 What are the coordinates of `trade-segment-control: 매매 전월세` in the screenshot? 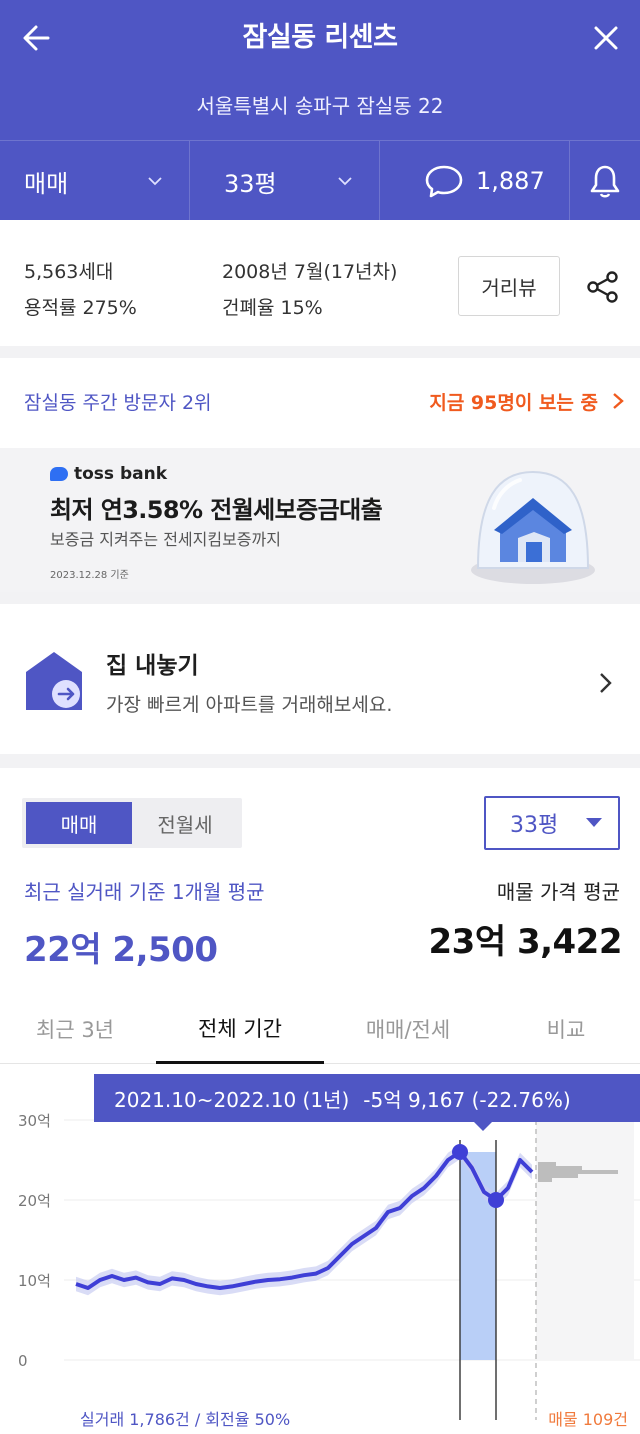 It's located at (132, 823).